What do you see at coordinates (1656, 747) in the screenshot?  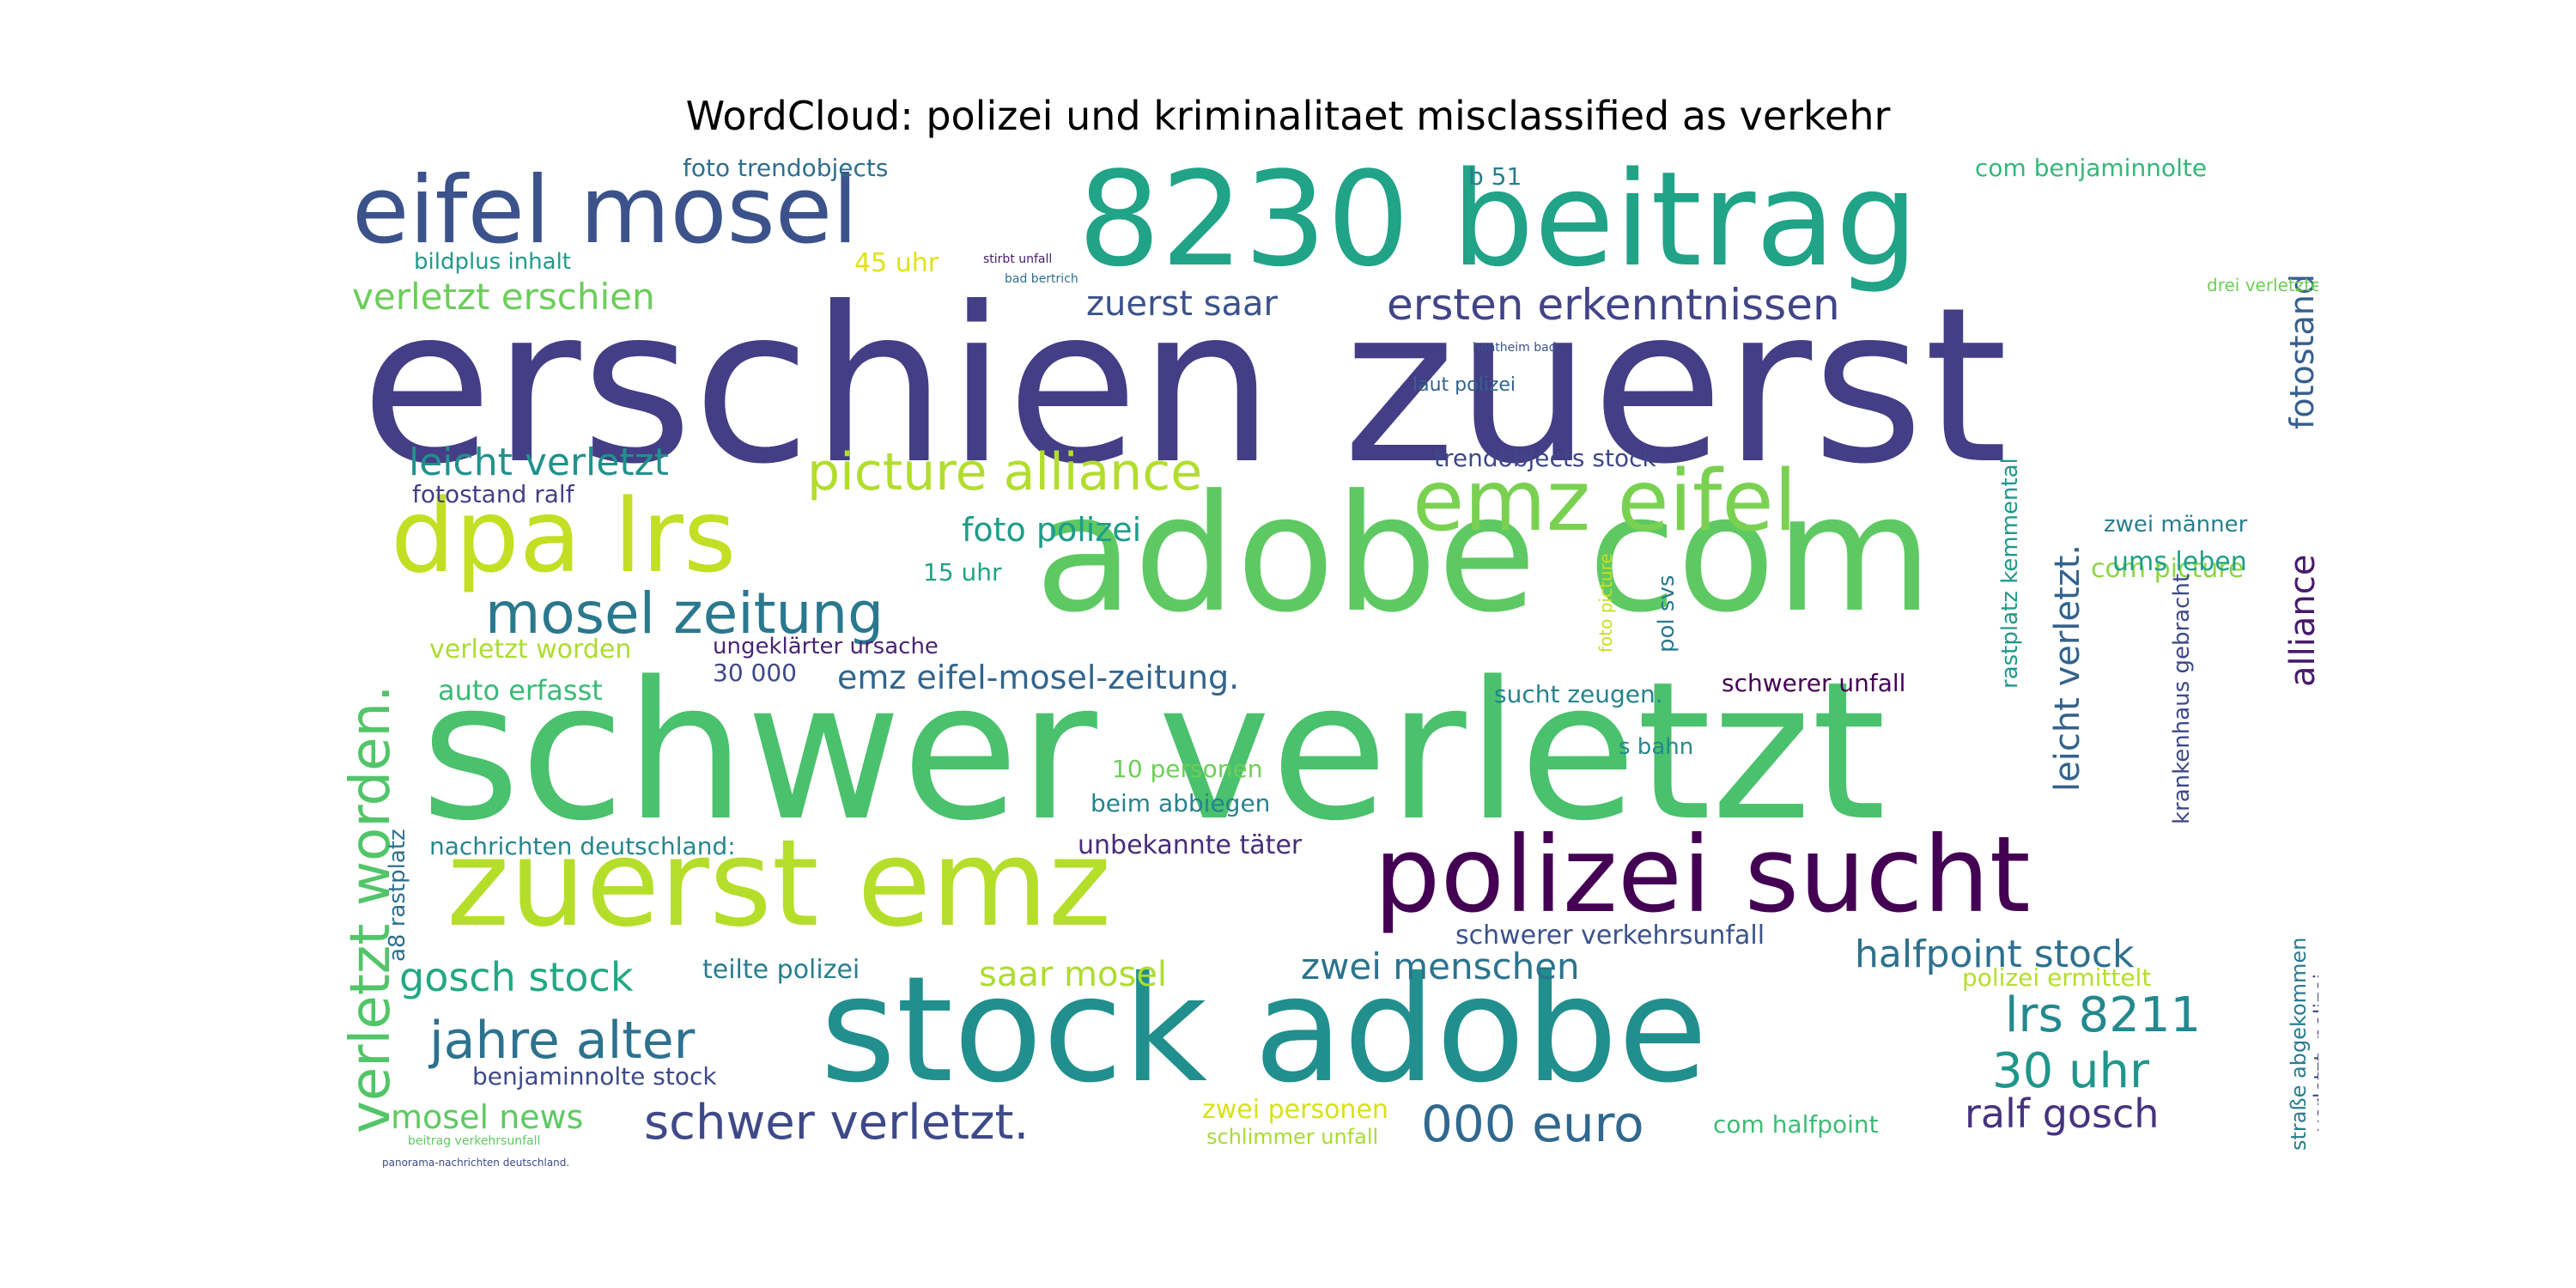 I see `word-cloud-term: s bahn` at bounding box center [1656, 747].